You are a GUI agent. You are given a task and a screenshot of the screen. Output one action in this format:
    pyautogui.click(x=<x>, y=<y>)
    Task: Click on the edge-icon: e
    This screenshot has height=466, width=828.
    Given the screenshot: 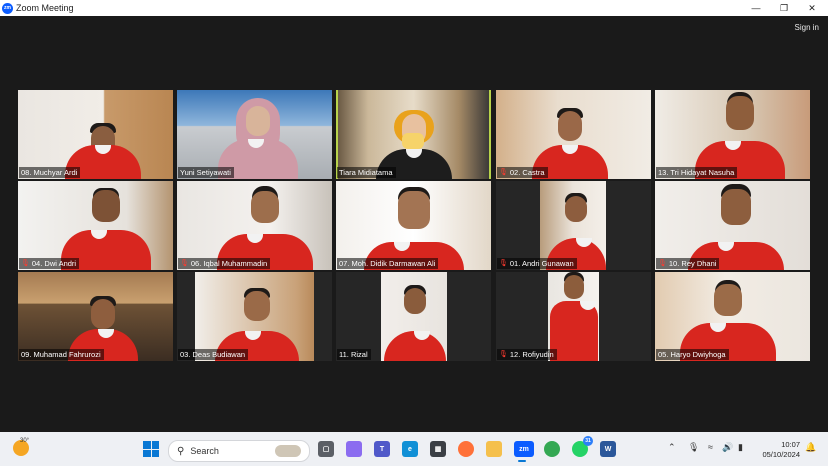 What is the action you would take?
    pyautogui.click(x=410, y=449)
    